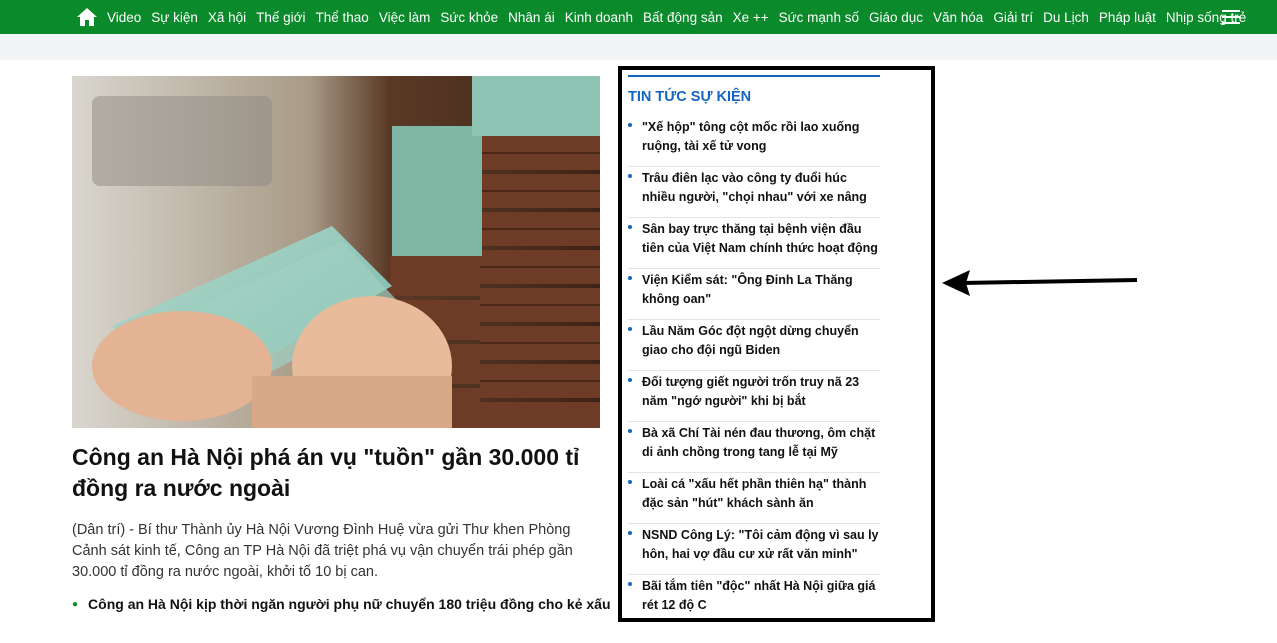  Describe the element at coordinates (531, 17) in the screenshot. I see `nav-item-nhan-ai: Nhân ái` at that location.